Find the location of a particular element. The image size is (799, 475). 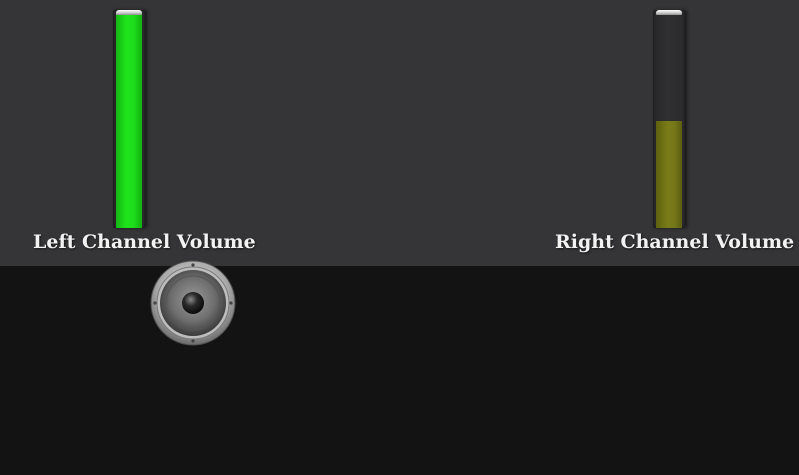

left-channel-volume-label: Left Channel Volume is located at coordinates (144, 242).